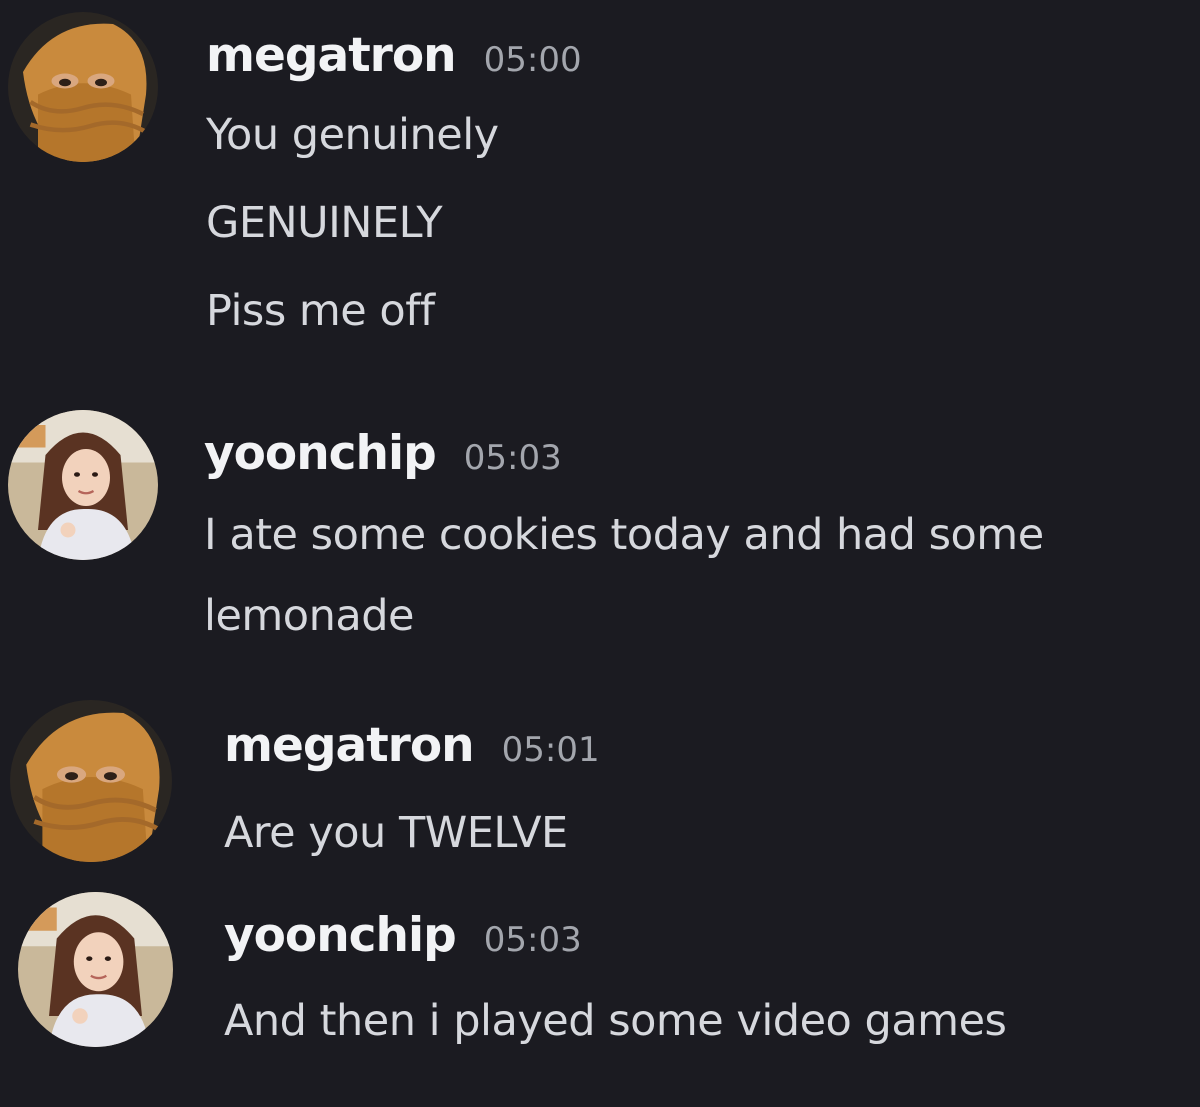 This screenshot has height=1107, width=1200. What do you see at coordinates (320, 311) in the screenshot?
I see `message-text: Piss me off` at bounding box center [320, 311].